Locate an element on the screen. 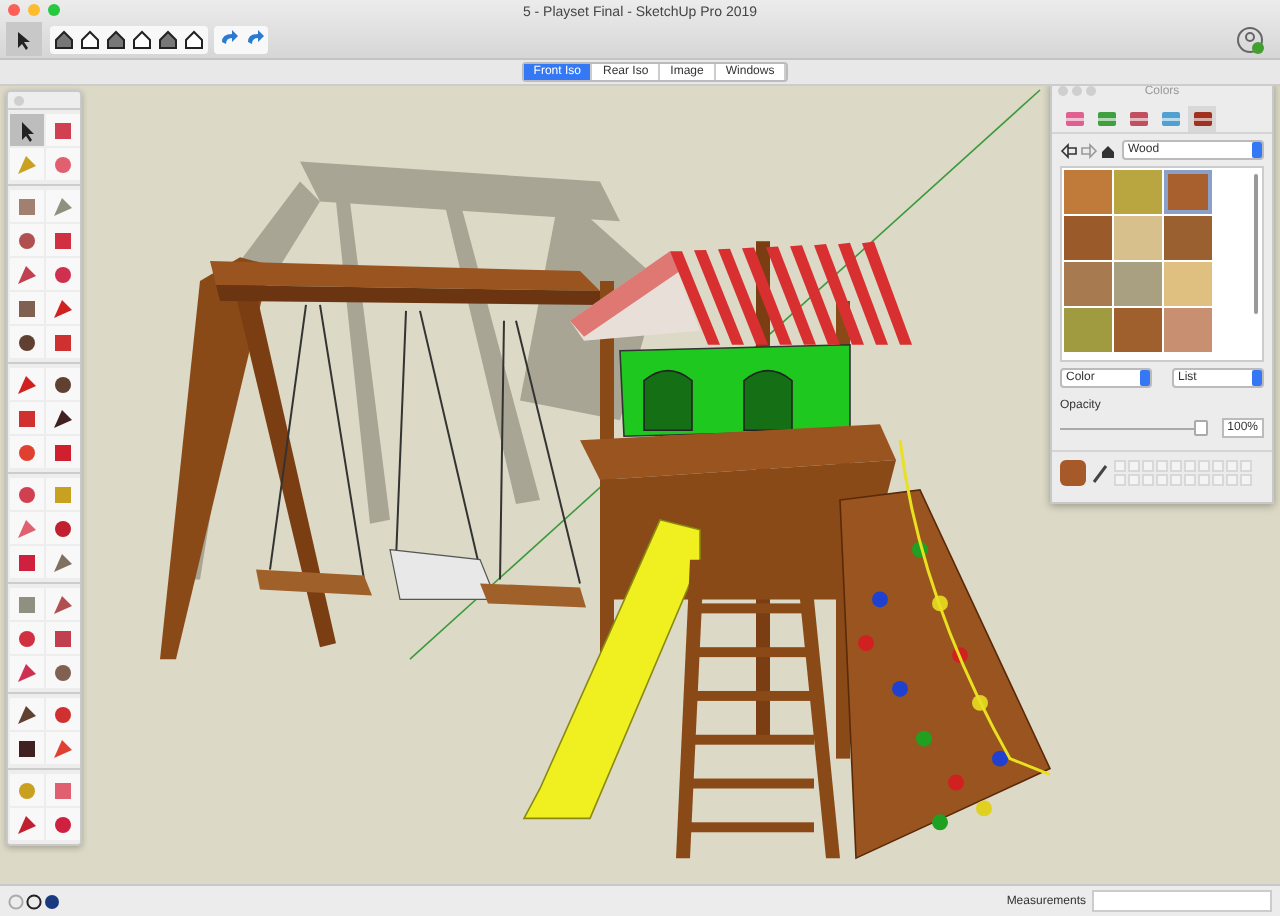 The height and width of the screenshot is (916, 1280). close-button is located at coordinates (14, 10).